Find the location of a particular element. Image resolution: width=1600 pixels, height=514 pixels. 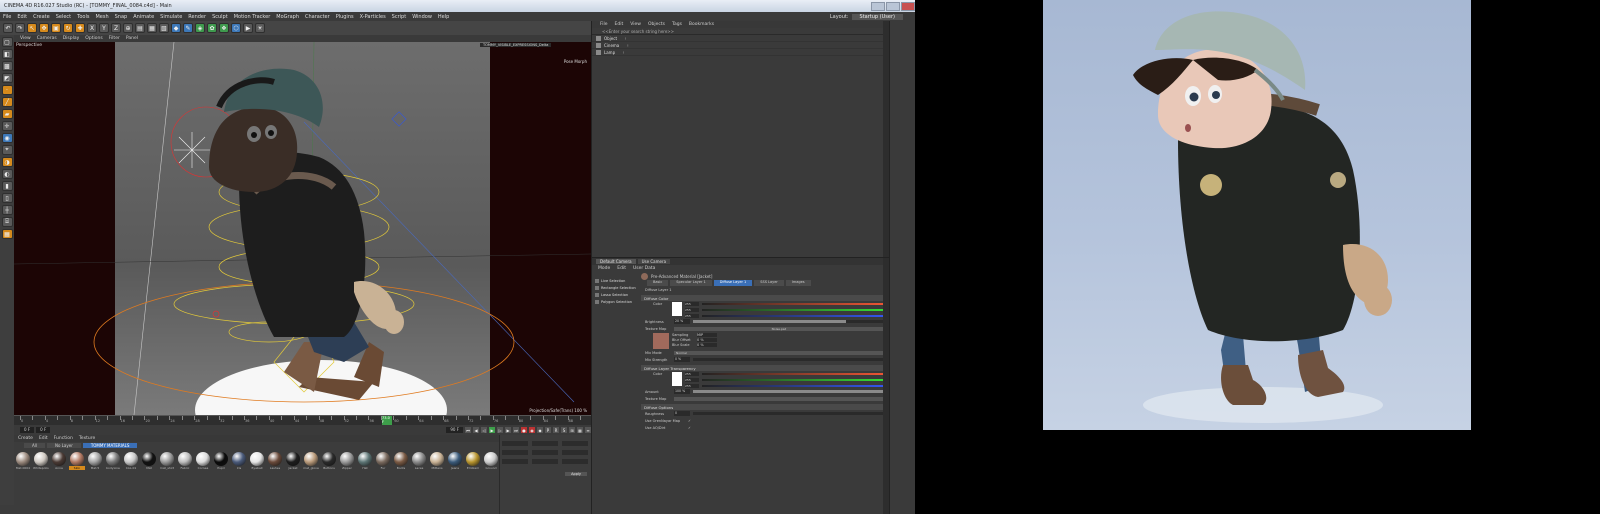

transparency-texture-field is located at coordinates (779, 398).